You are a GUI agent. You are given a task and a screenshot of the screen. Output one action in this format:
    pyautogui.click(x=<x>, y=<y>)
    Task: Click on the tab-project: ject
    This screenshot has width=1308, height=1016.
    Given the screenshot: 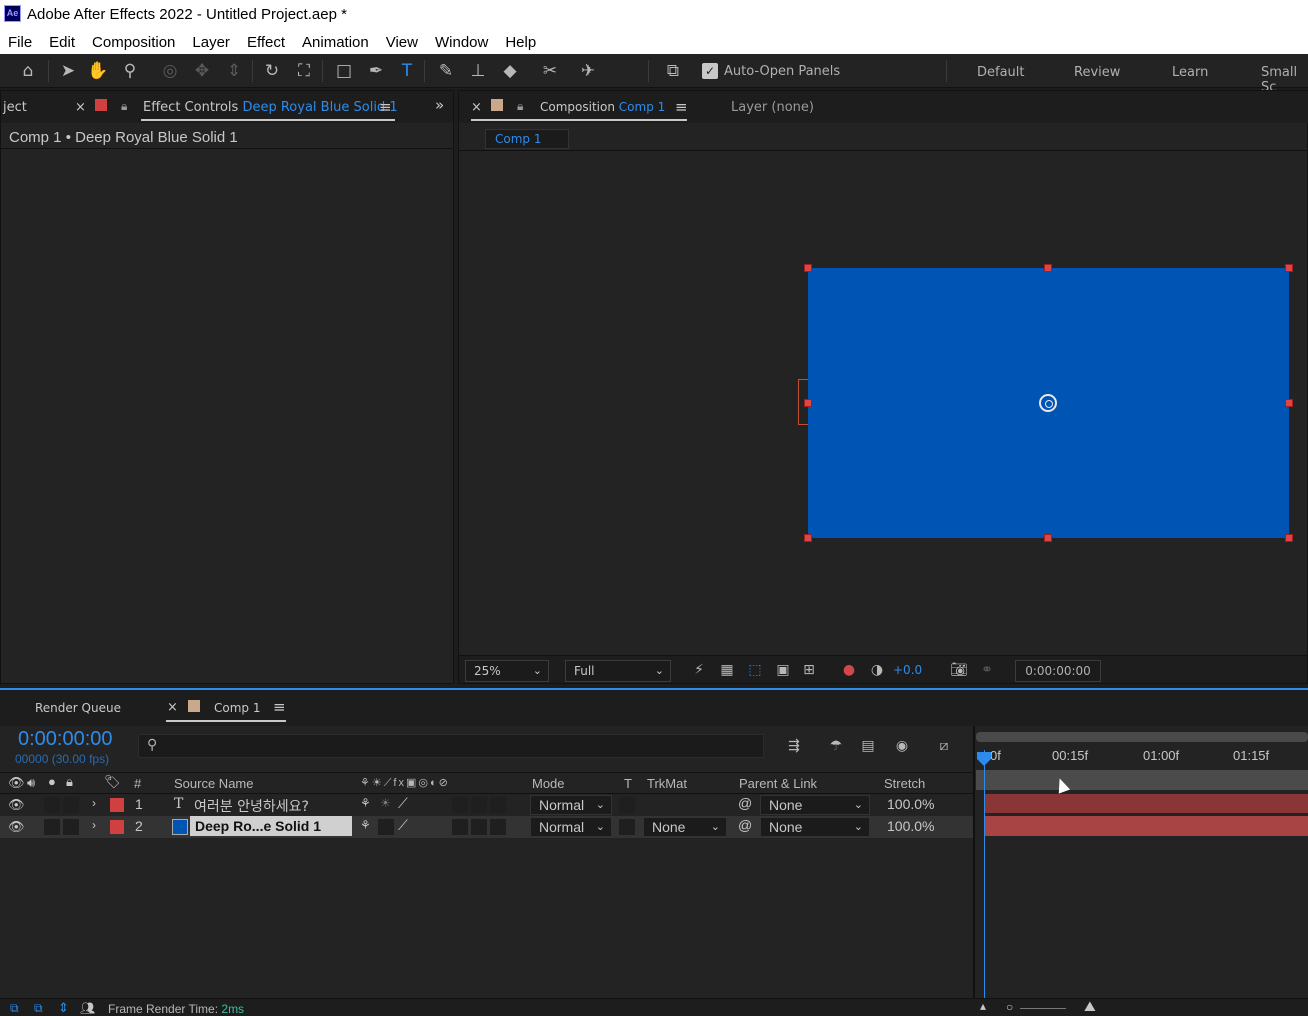 What is the action you would take?
    pyautogui.click(x=15, y=107)
    